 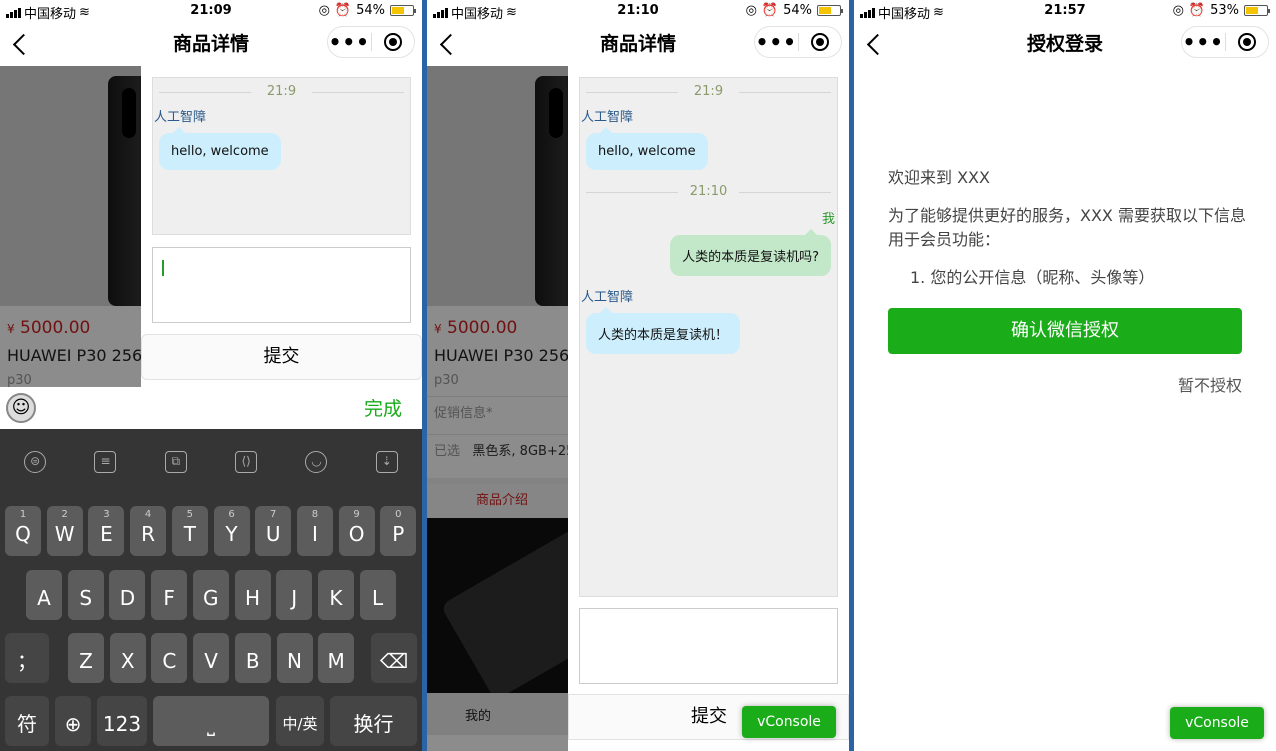 I want to click on copy-icon: ⧉, so click(x=175, y=462).